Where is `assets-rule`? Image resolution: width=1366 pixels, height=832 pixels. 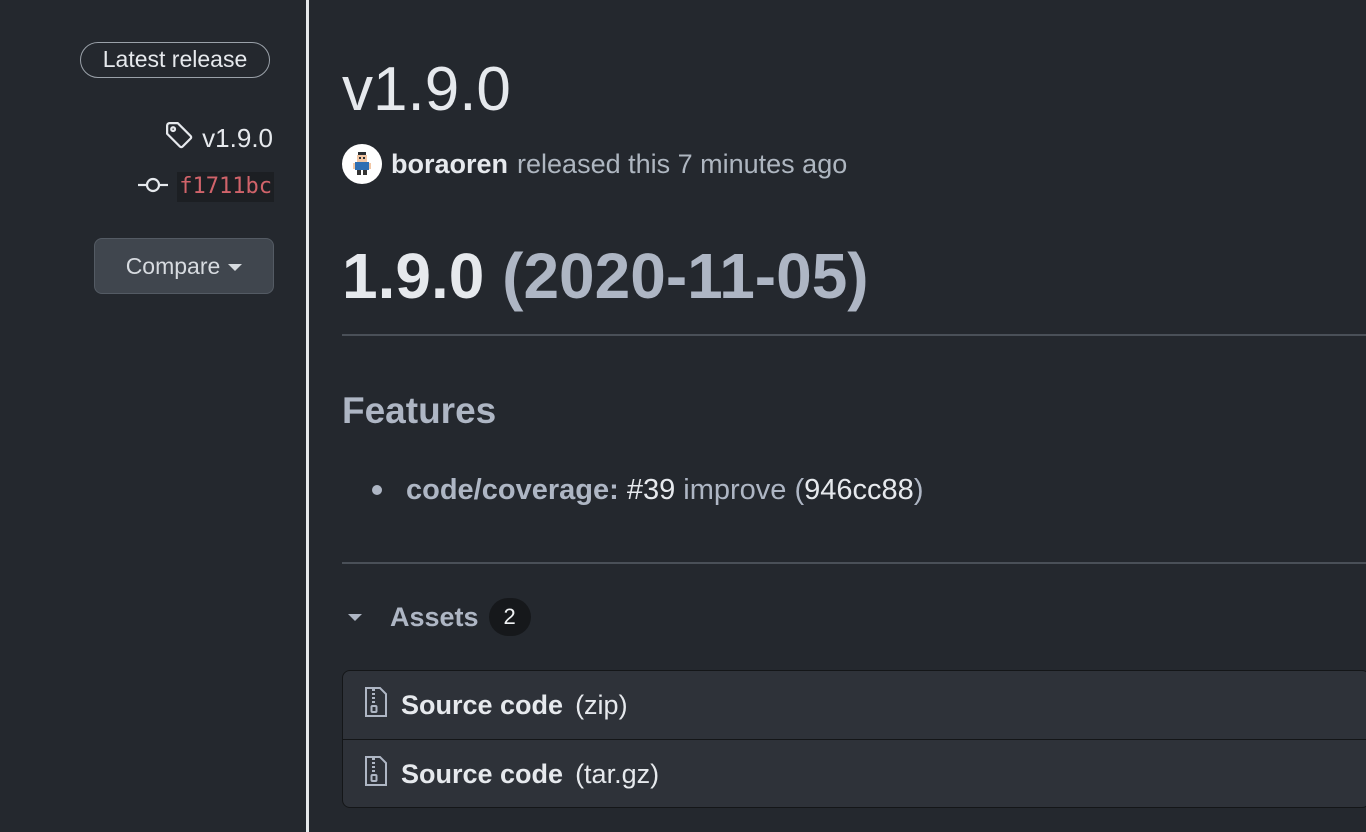 assets-rule is located at coordinates (854, 563).